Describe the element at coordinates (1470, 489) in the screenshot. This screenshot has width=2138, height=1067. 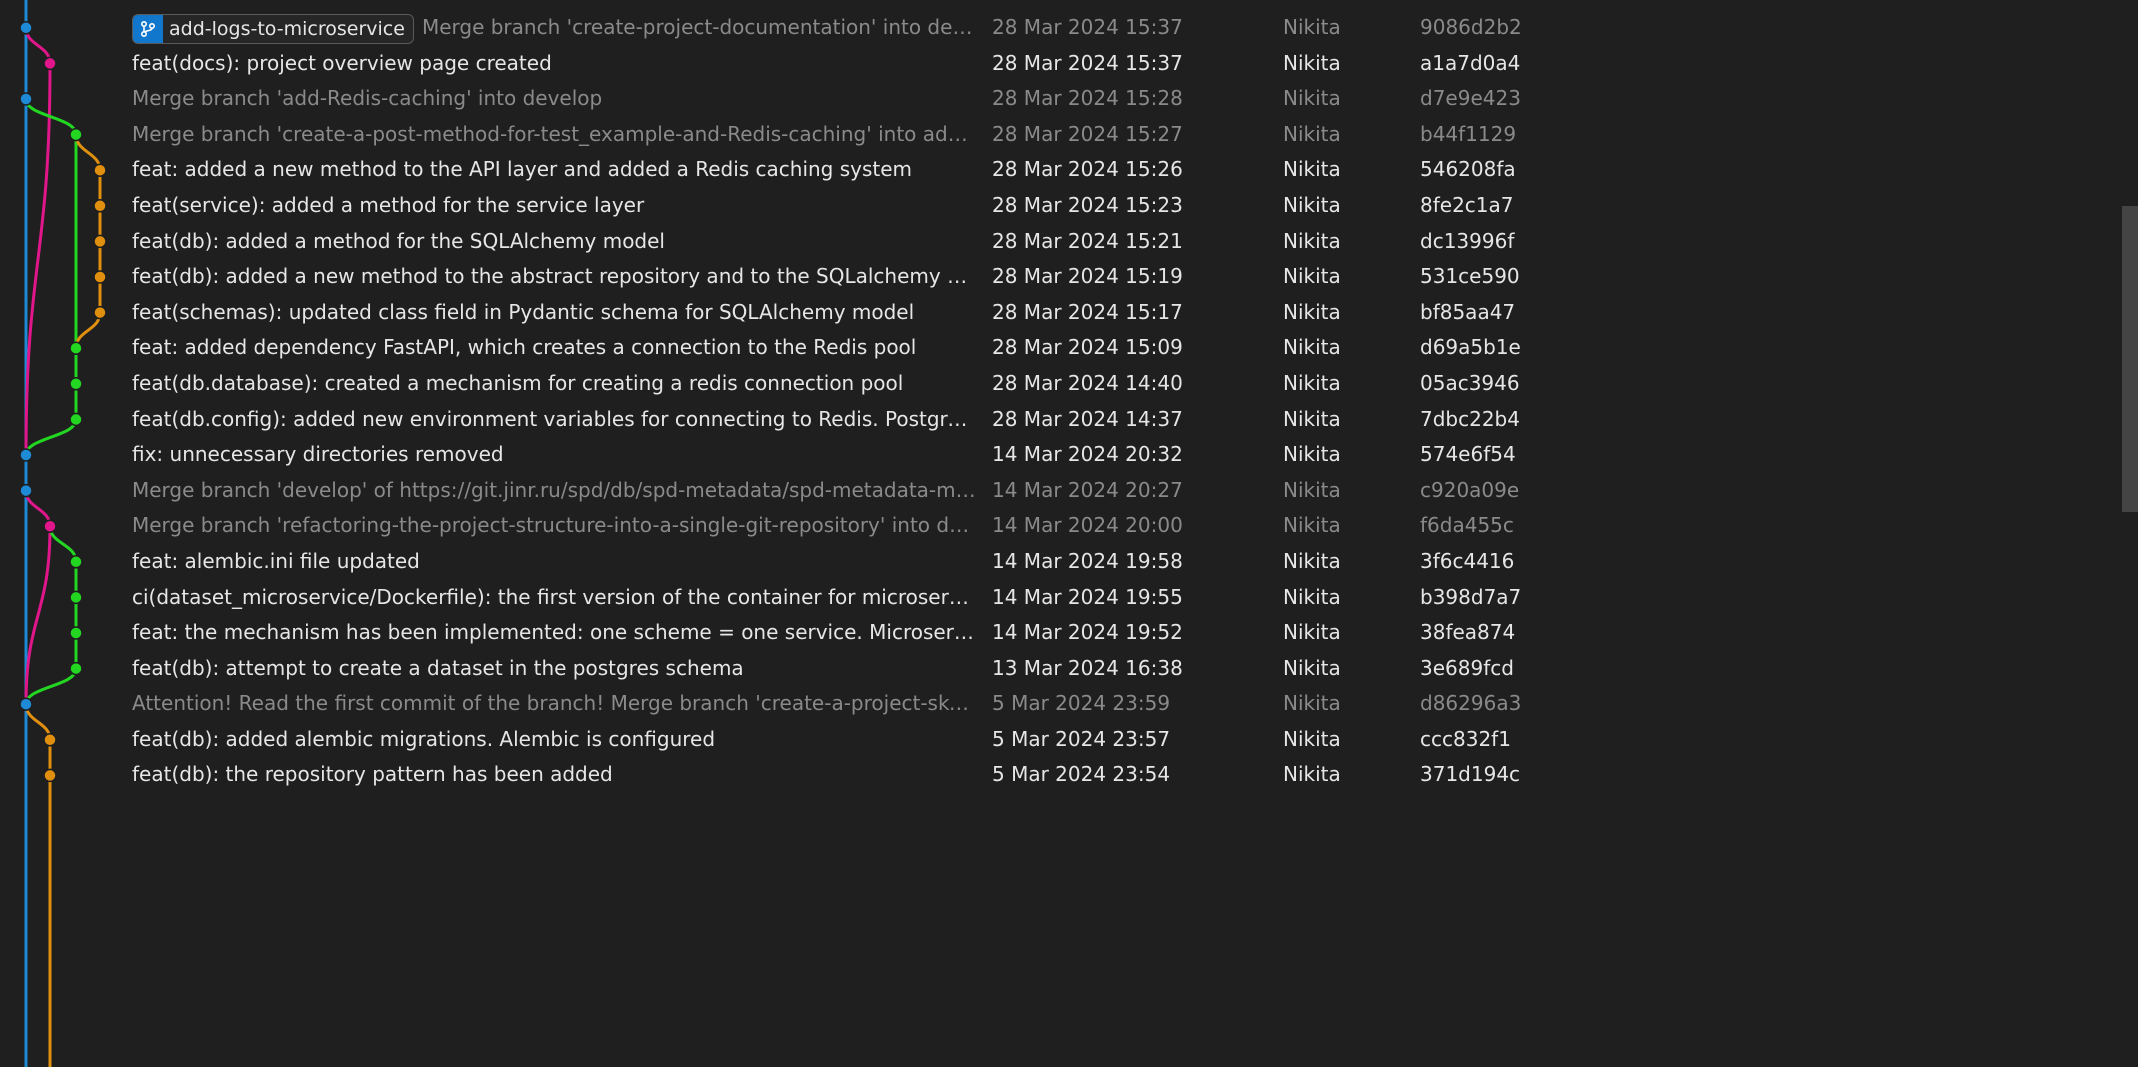
I see `commit-hash: c920a09e` at that location.